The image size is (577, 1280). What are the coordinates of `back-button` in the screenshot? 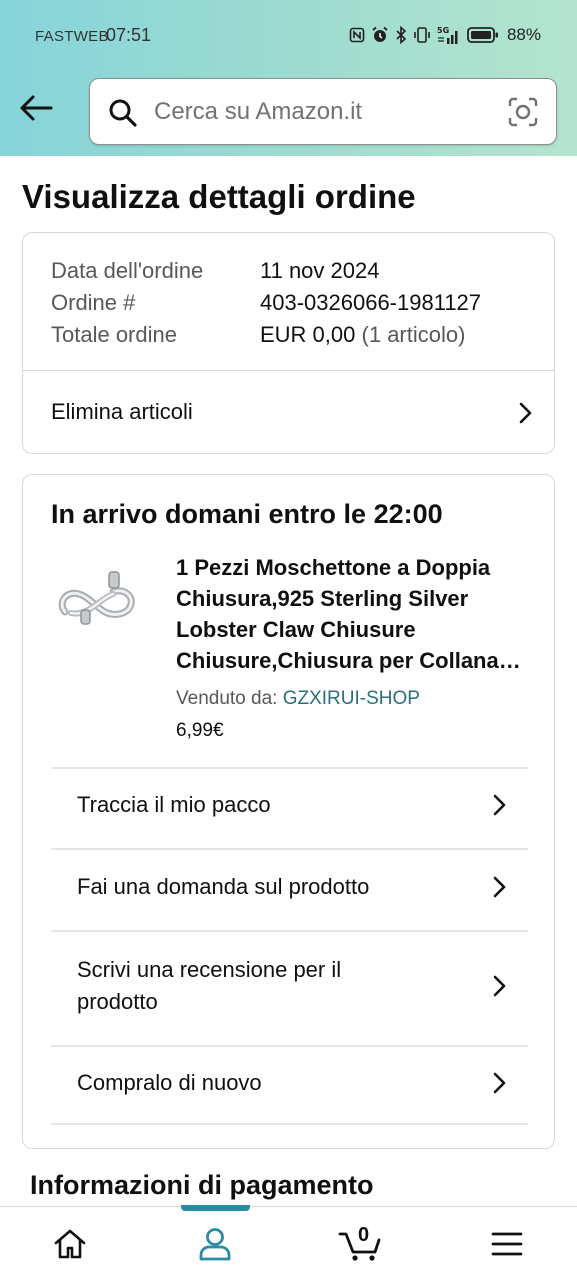 It's located at (36, 108).